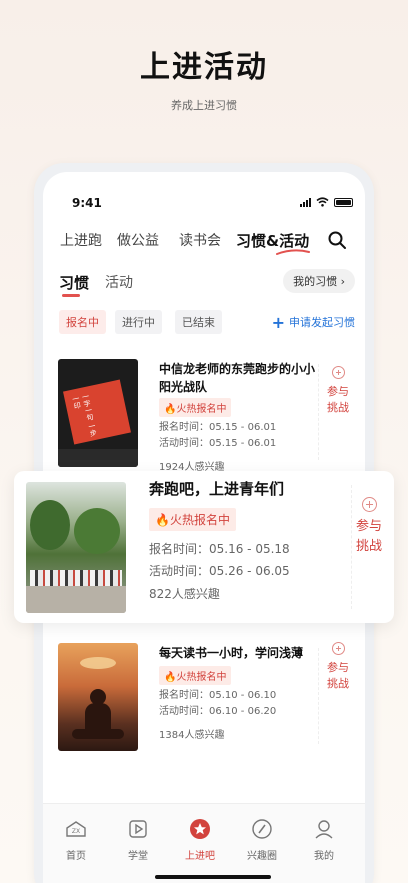 The width and height of the screenshot is (408, 883). I want to click on nav-progress-label: 上进吧, so click(200, 856).